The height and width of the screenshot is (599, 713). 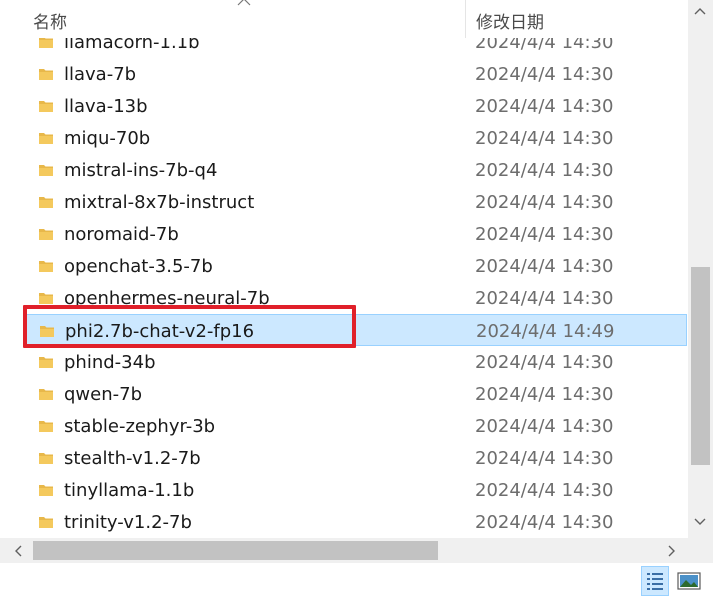 What do you see at coordinates (355, 266) in the screenshot?
I see `file-row: openchat-3.5-7b 2024/4/4 14:30` at bounding box center [355, 266].